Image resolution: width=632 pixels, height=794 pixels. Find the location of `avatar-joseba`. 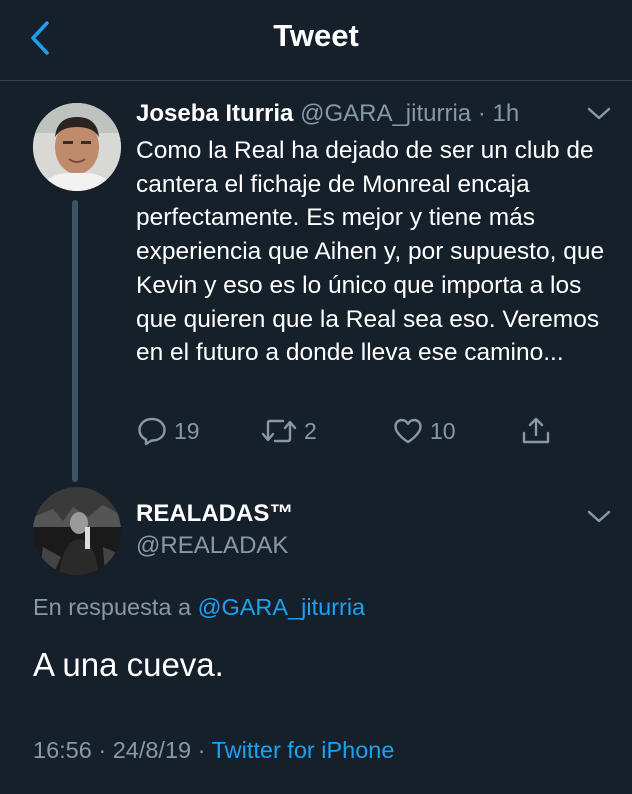

avatar-joseba is located at coordinates (77, 147).